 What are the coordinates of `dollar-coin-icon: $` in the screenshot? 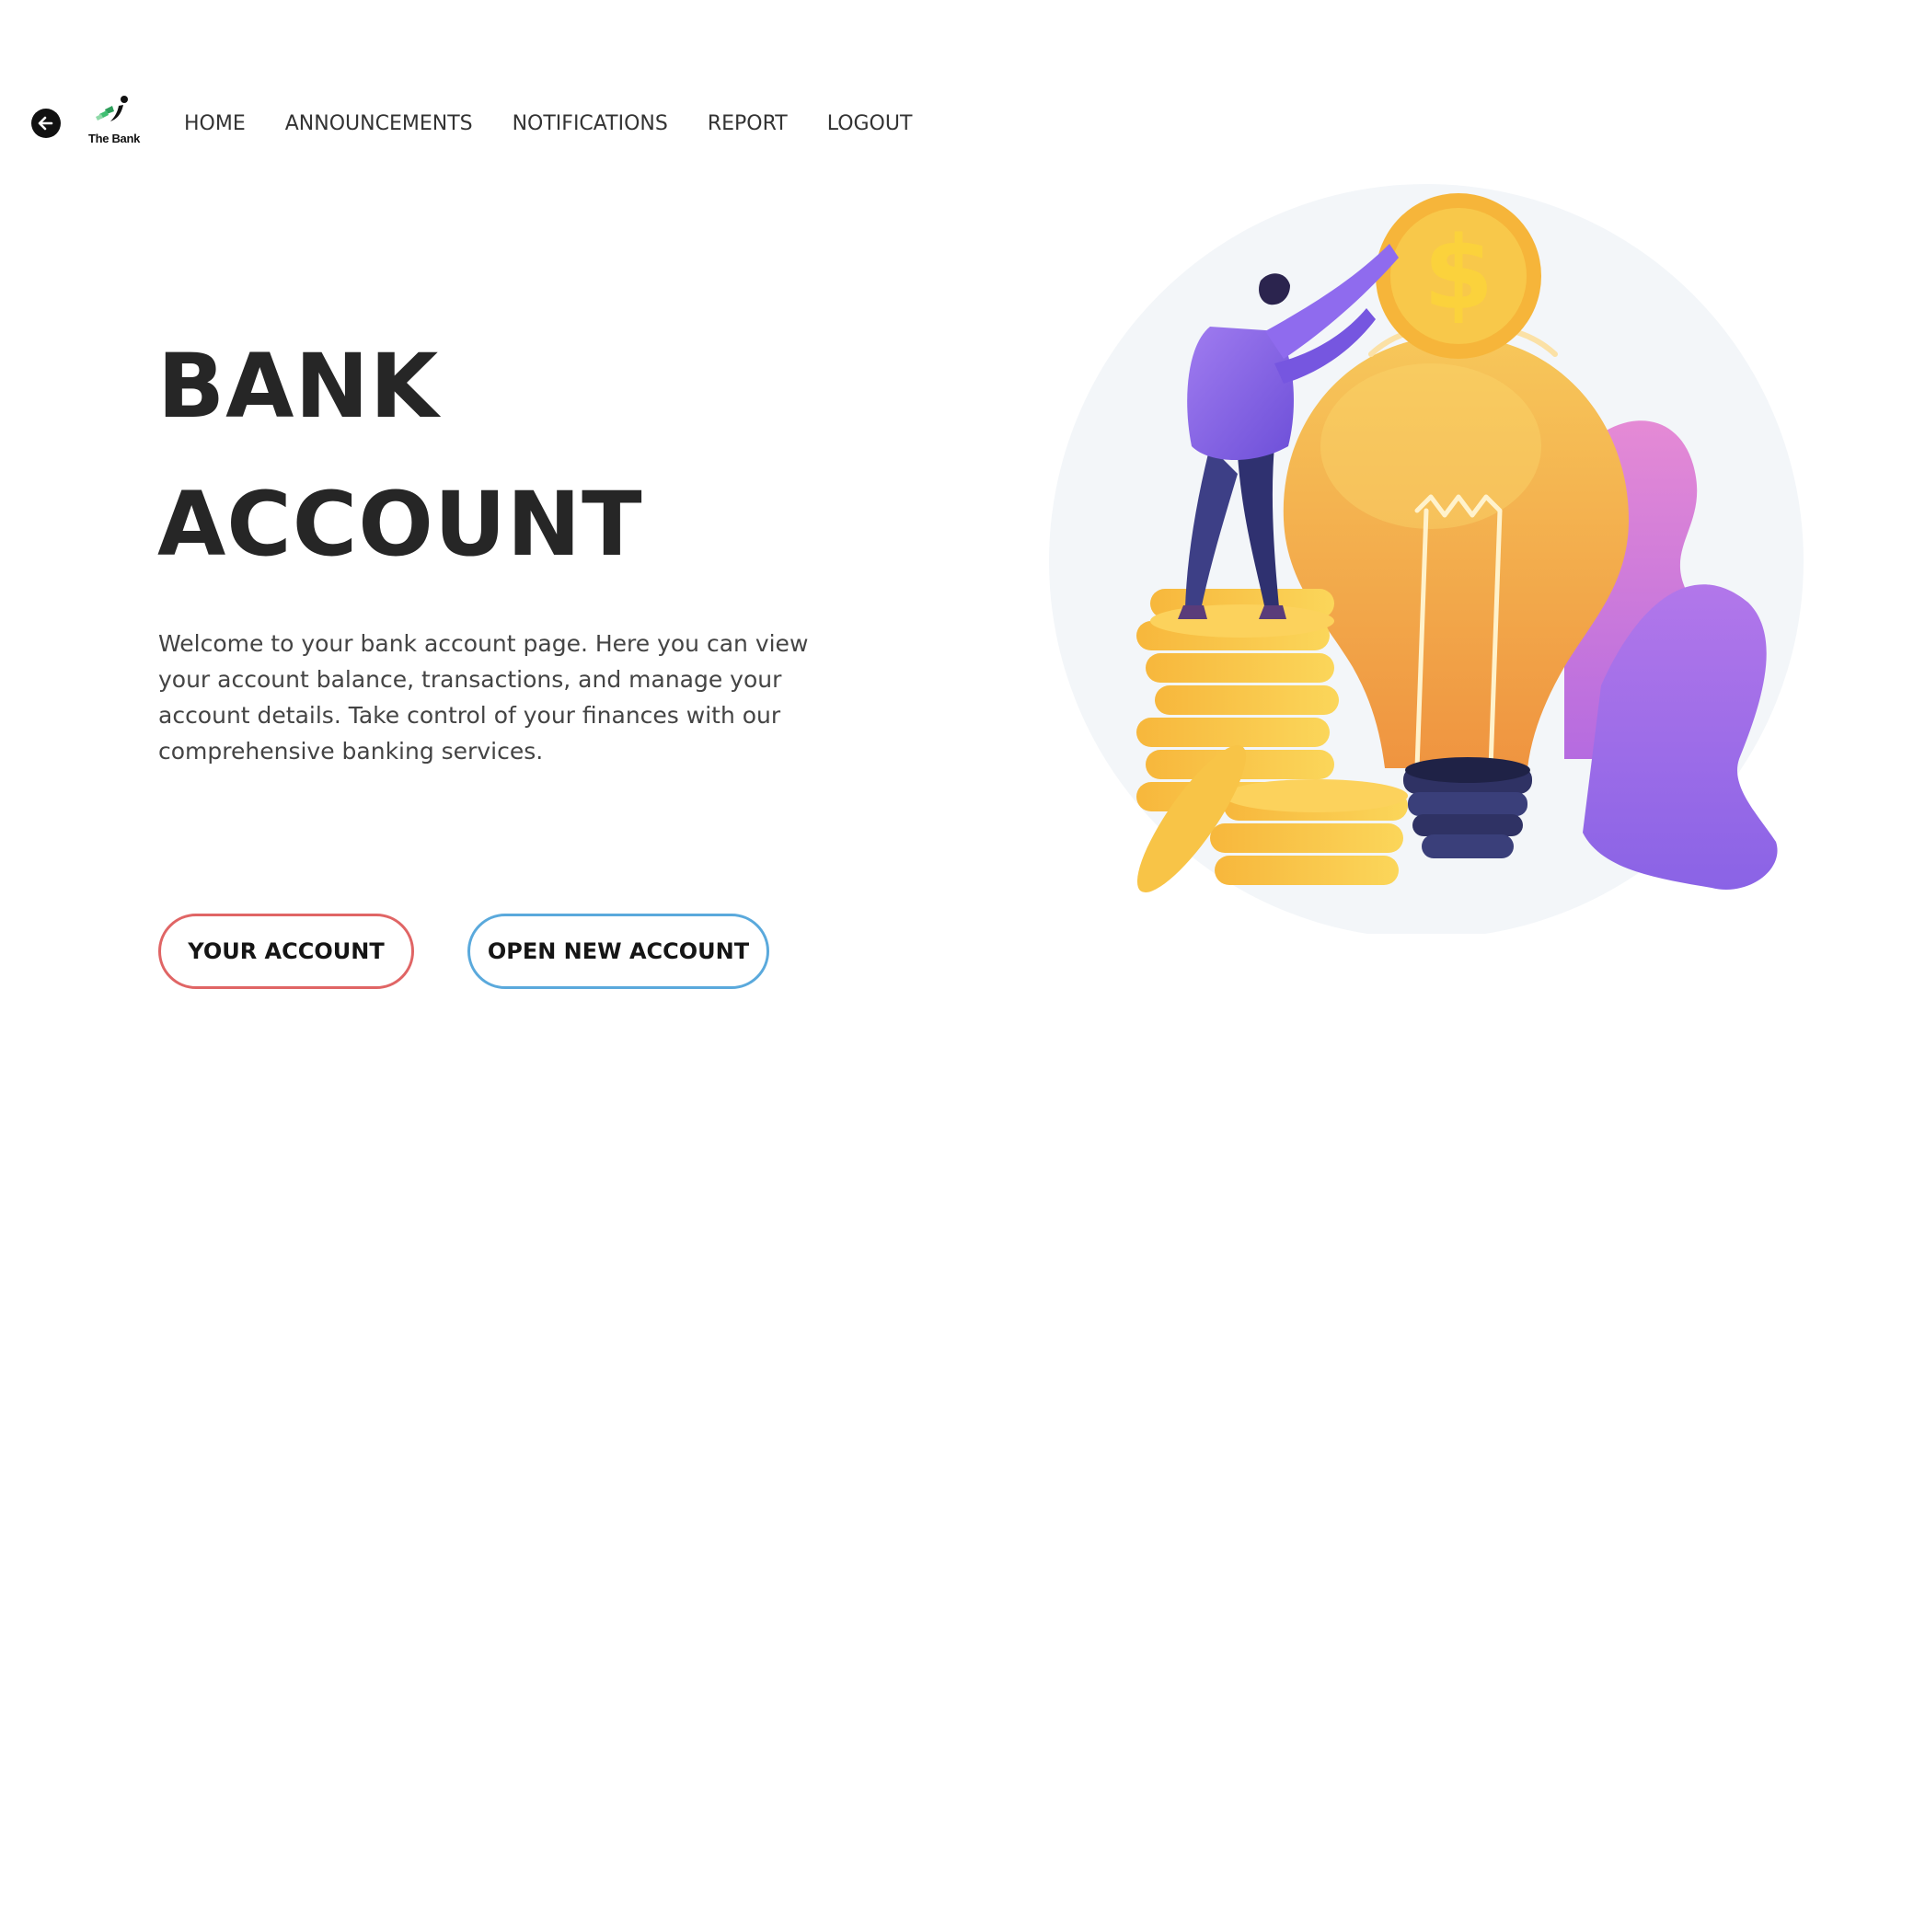 It's located at (1459, 276).